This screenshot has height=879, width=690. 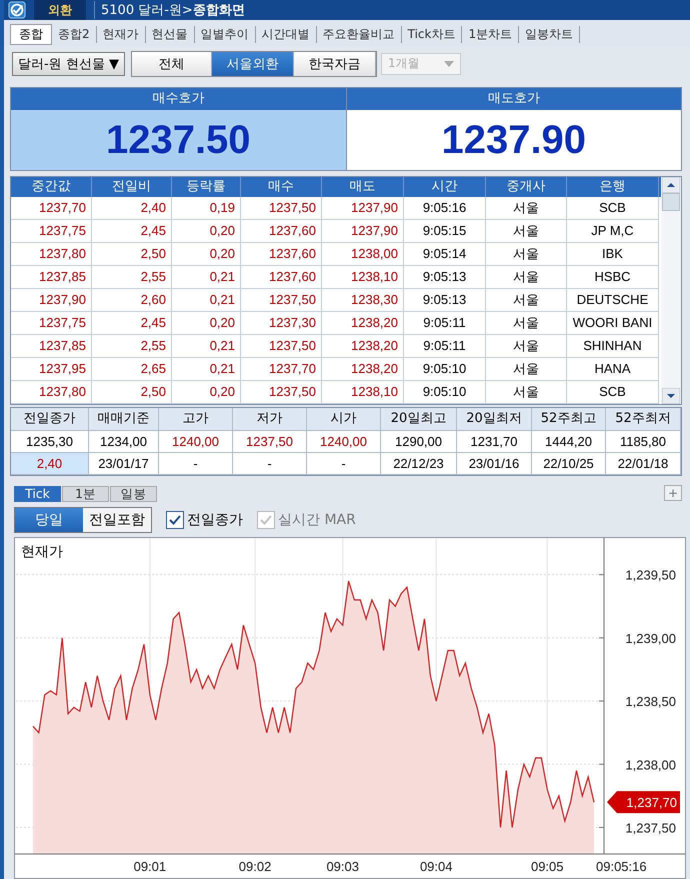 I want to click on price-marker: 1,237,70, so click(x=643, y=802).